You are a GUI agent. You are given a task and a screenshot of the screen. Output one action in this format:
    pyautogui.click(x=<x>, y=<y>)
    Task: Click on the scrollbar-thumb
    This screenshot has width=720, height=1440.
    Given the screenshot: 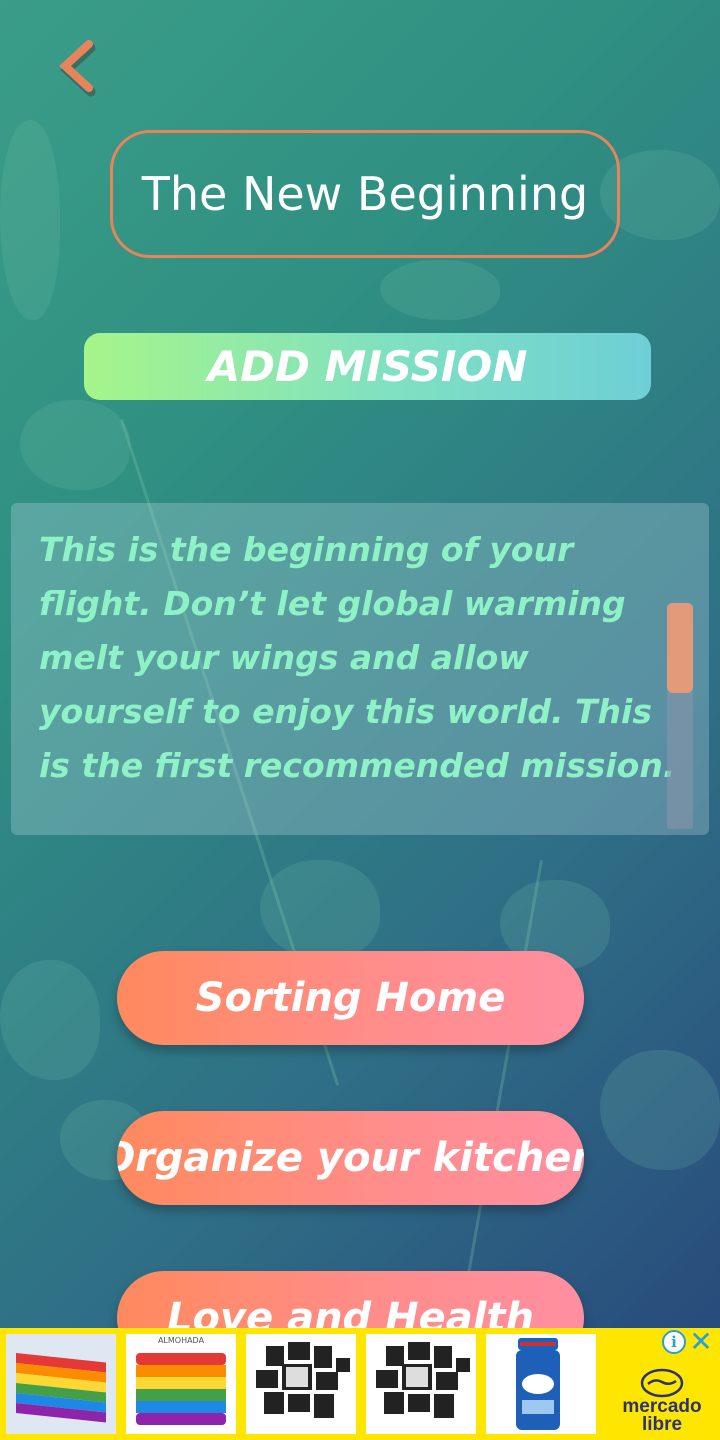 What is the action you would take?
    pyautogui.click(x=680, y=648)
    